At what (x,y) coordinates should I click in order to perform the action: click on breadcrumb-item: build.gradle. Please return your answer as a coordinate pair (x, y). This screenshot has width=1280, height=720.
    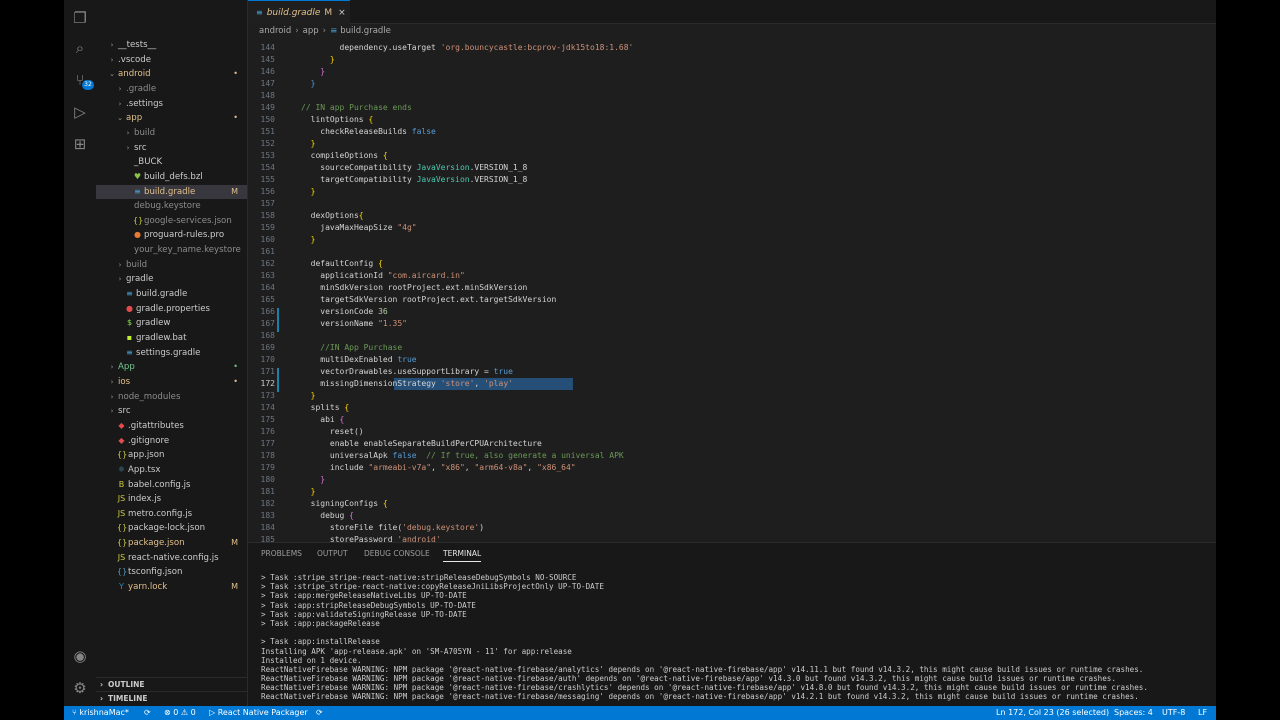
    Looking at the image, I should click on (365, 31).